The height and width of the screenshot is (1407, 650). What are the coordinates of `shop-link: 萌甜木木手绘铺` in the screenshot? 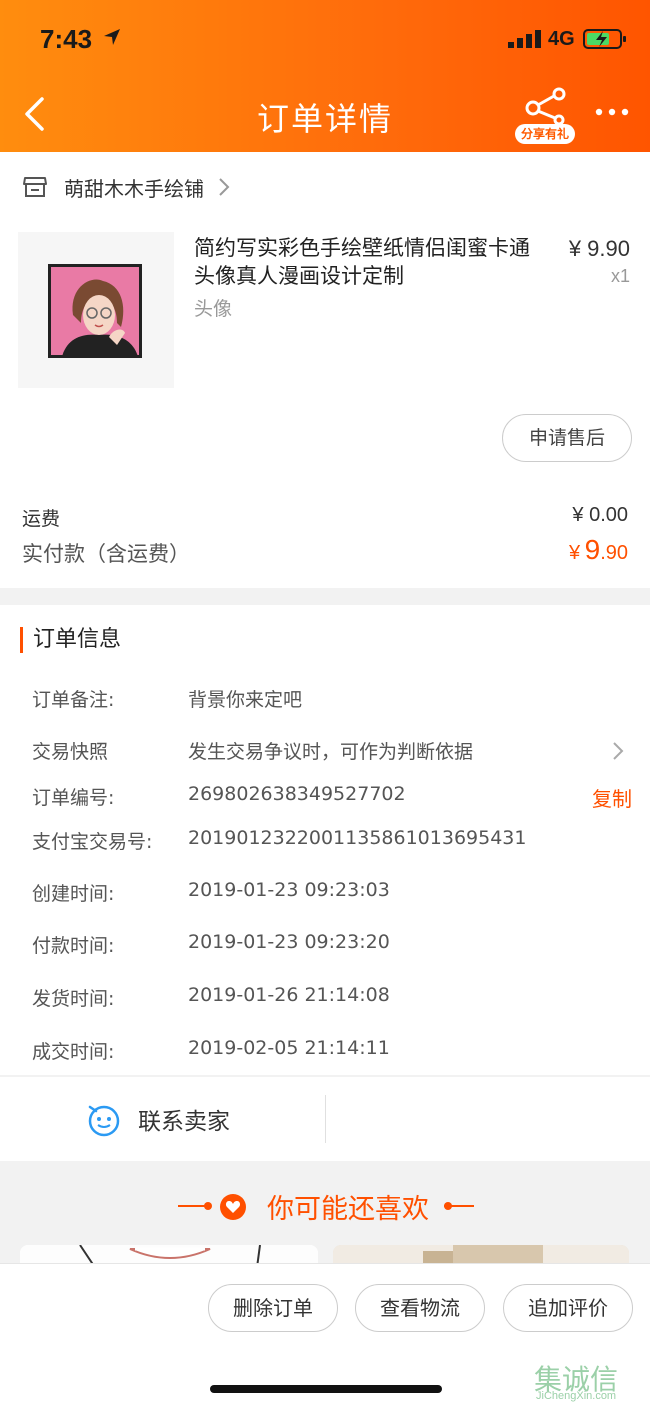 It's located at (126, 187).